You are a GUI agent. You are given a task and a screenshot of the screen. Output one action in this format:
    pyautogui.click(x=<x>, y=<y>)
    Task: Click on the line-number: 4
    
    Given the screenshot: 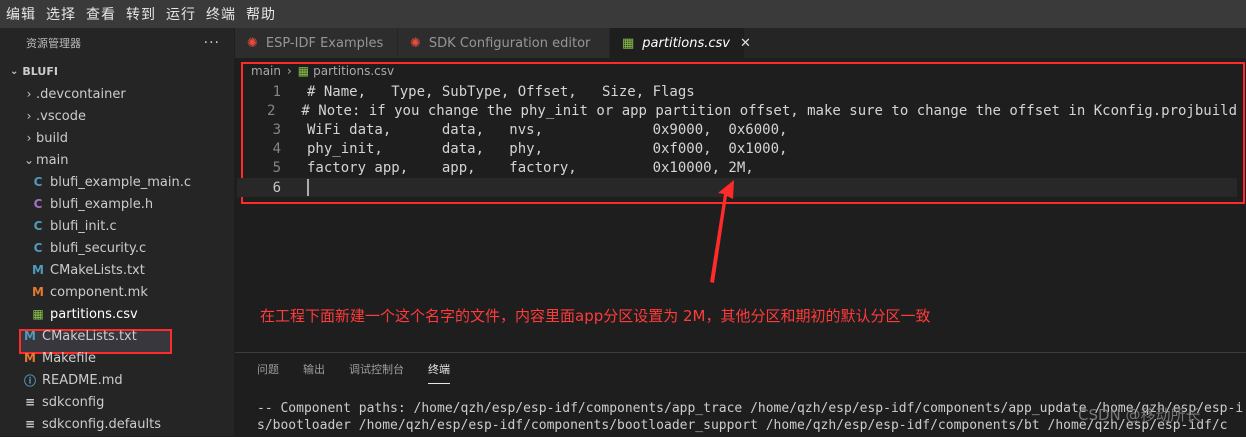 What is the action you would take?
    pyautogui.click(x=276, y=148)
    